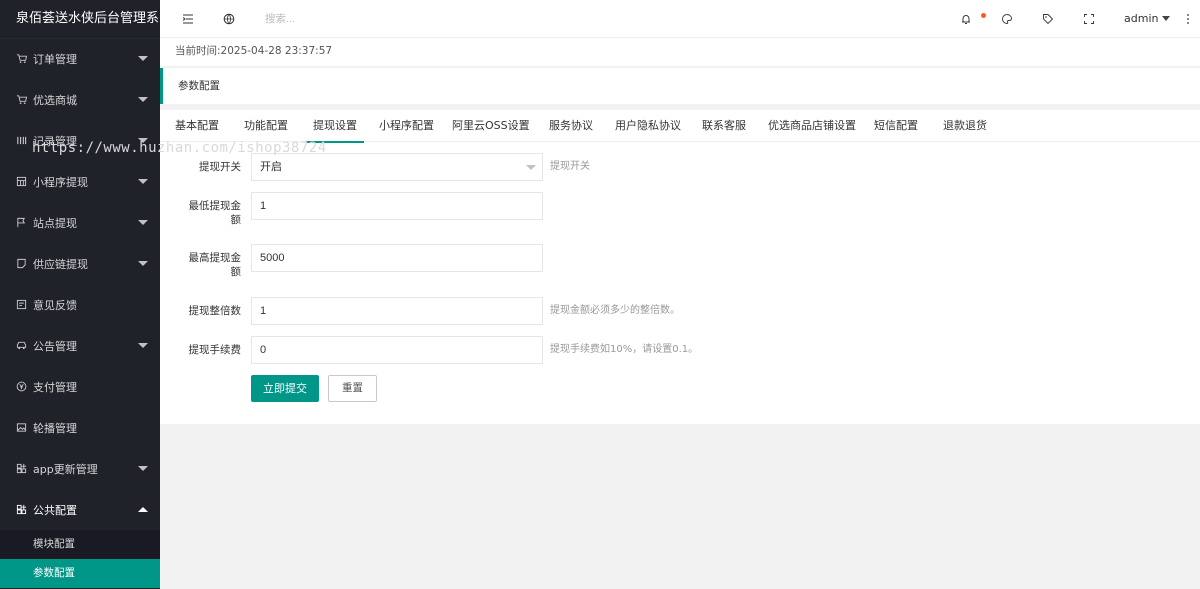 The width and height of the screenshot is (1200, 589). What do you see at coordinates (55, 100) in the screenshot?
I see `sidebar-item-label: 优选商城` at bounding box center [55, 100].